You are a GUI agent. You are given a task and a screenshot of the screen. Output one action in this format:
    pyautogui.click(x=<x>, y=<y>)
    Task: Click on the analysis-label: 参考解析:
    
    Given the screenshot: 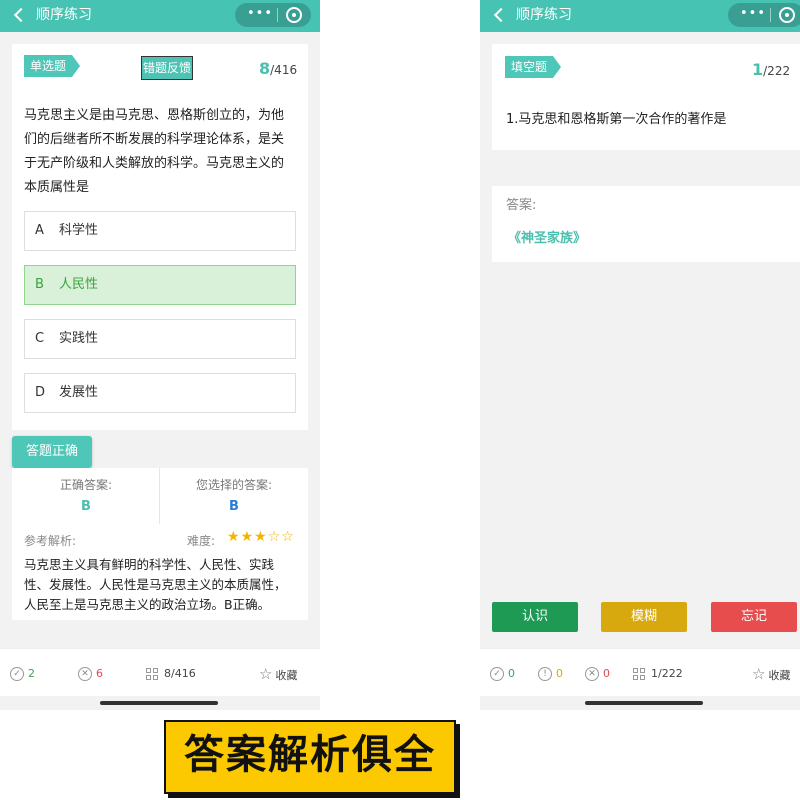 What is the action you would take?
    pyautogui.click(x=50, y=541)
    